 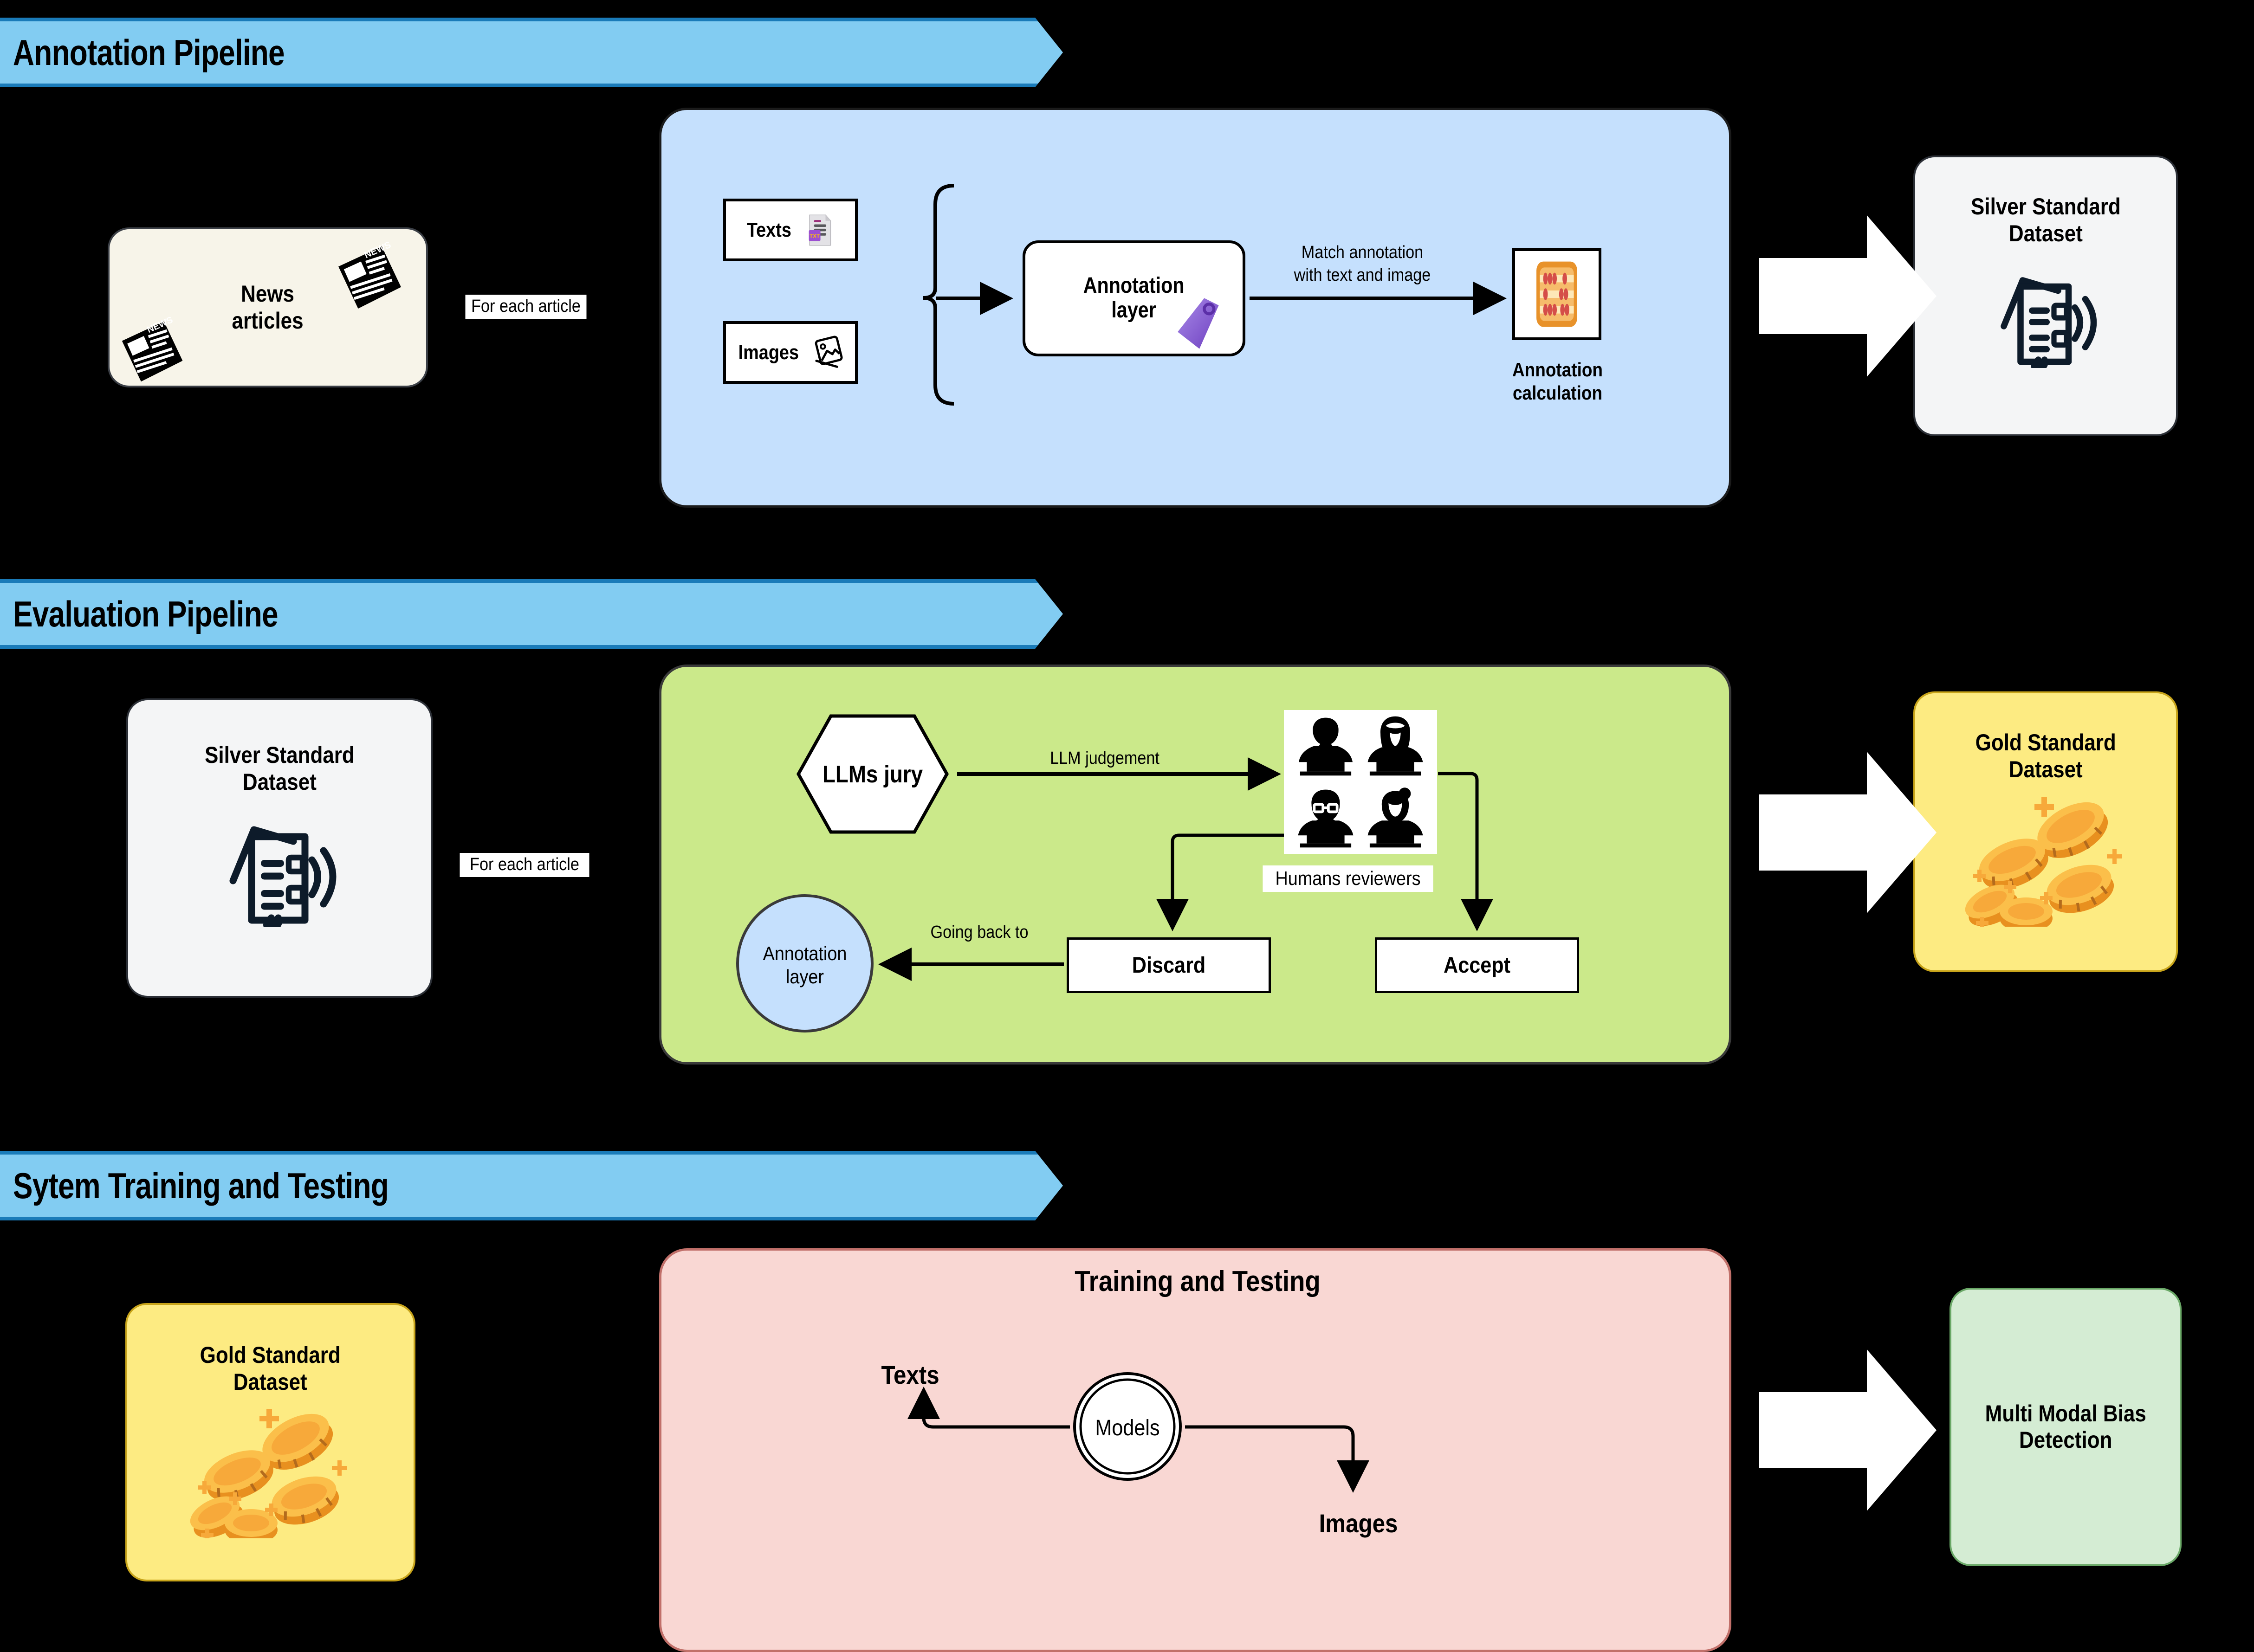 I want to click on multi-modal-bias-detection-label: Multi Modal Bias Detection, so click(x=2065, y=1426).